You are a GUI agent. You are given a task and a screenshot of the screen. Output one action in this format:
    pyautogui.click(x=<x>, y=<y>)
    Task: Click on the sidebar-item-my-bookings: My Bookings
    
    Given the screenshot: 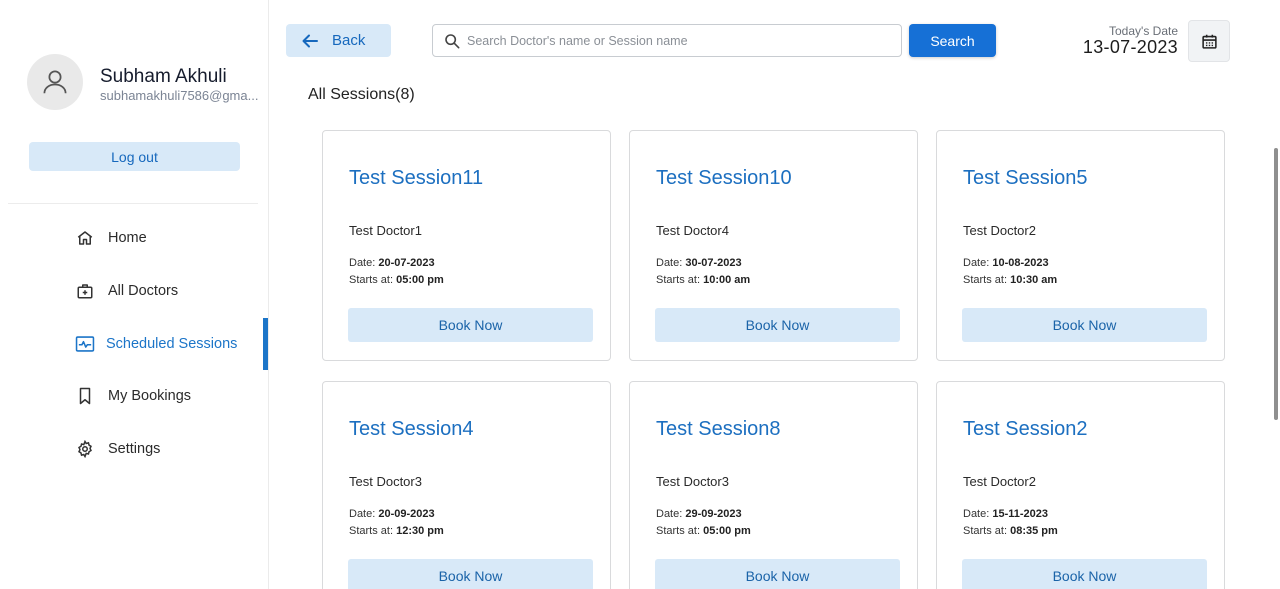 What is the action you would take?
    pyautogui.click(x=134, y=396)
    